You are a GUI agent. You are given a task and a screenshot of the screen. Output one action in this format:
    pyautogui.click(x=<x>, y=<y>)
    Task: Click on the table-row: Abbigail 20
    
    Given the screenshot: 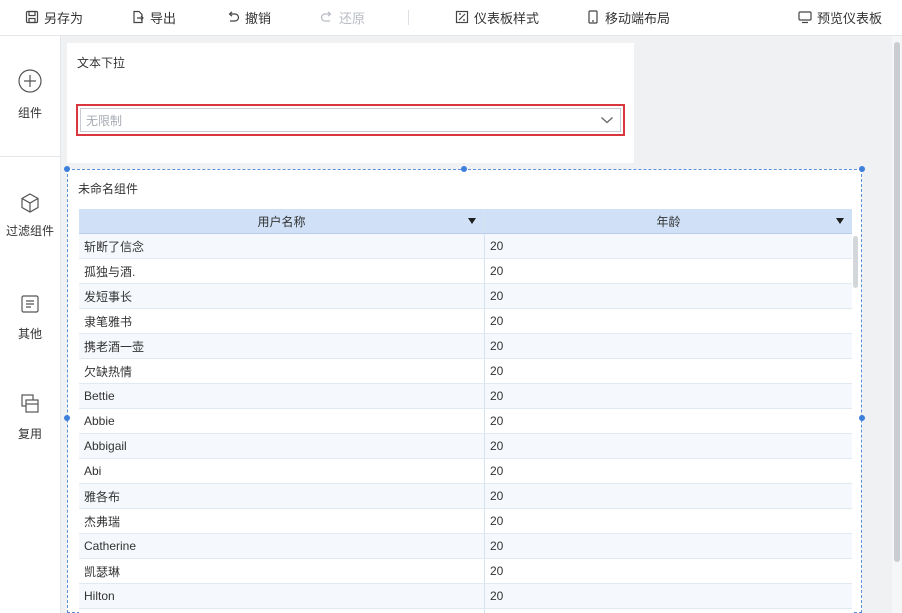 What is the action you would take?
    pyautogui.click(x=465, y=446)
    